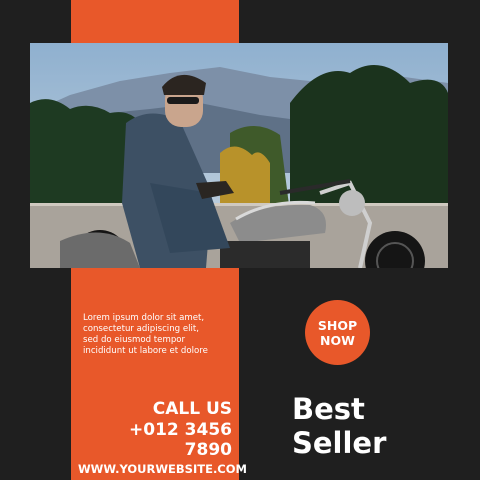 The height and width of the screenshot is (480, 480). Describe the element at coordinates (337, 340) in the screenshot. I see `shop-now-label-line-2: NOW` at that location.